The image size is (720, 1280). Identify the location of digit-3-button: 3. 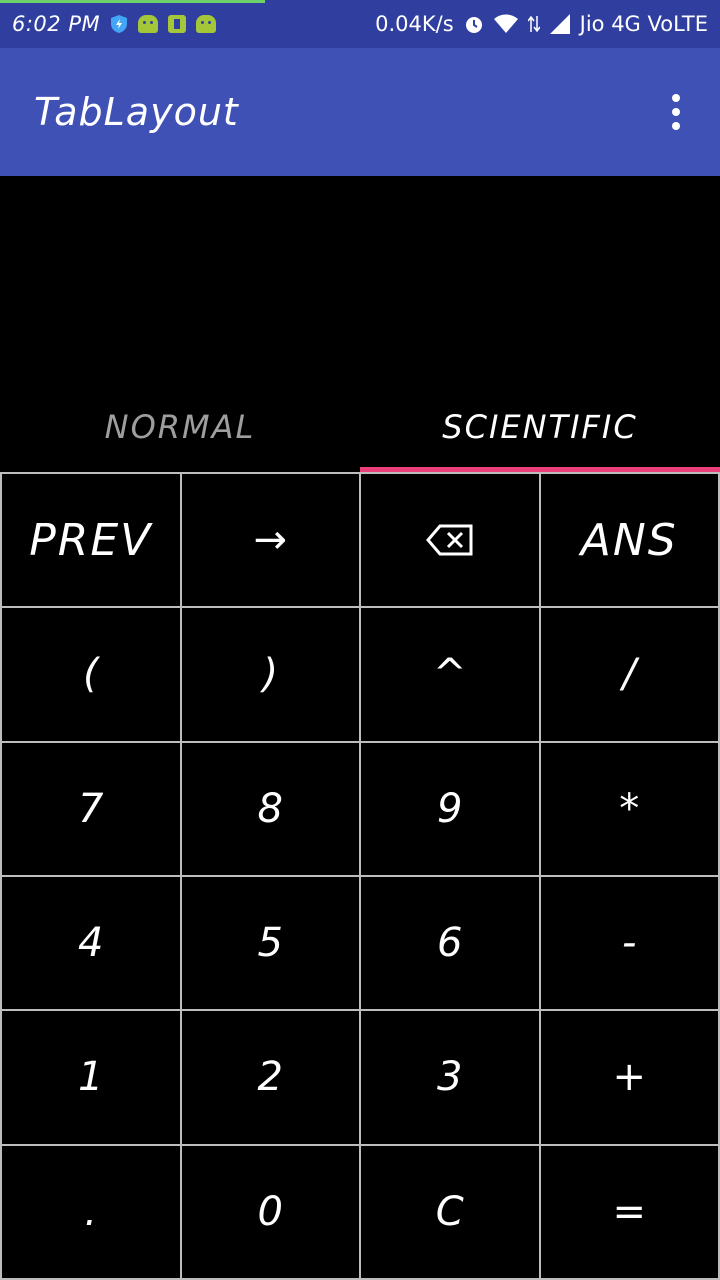
(451, 1078).